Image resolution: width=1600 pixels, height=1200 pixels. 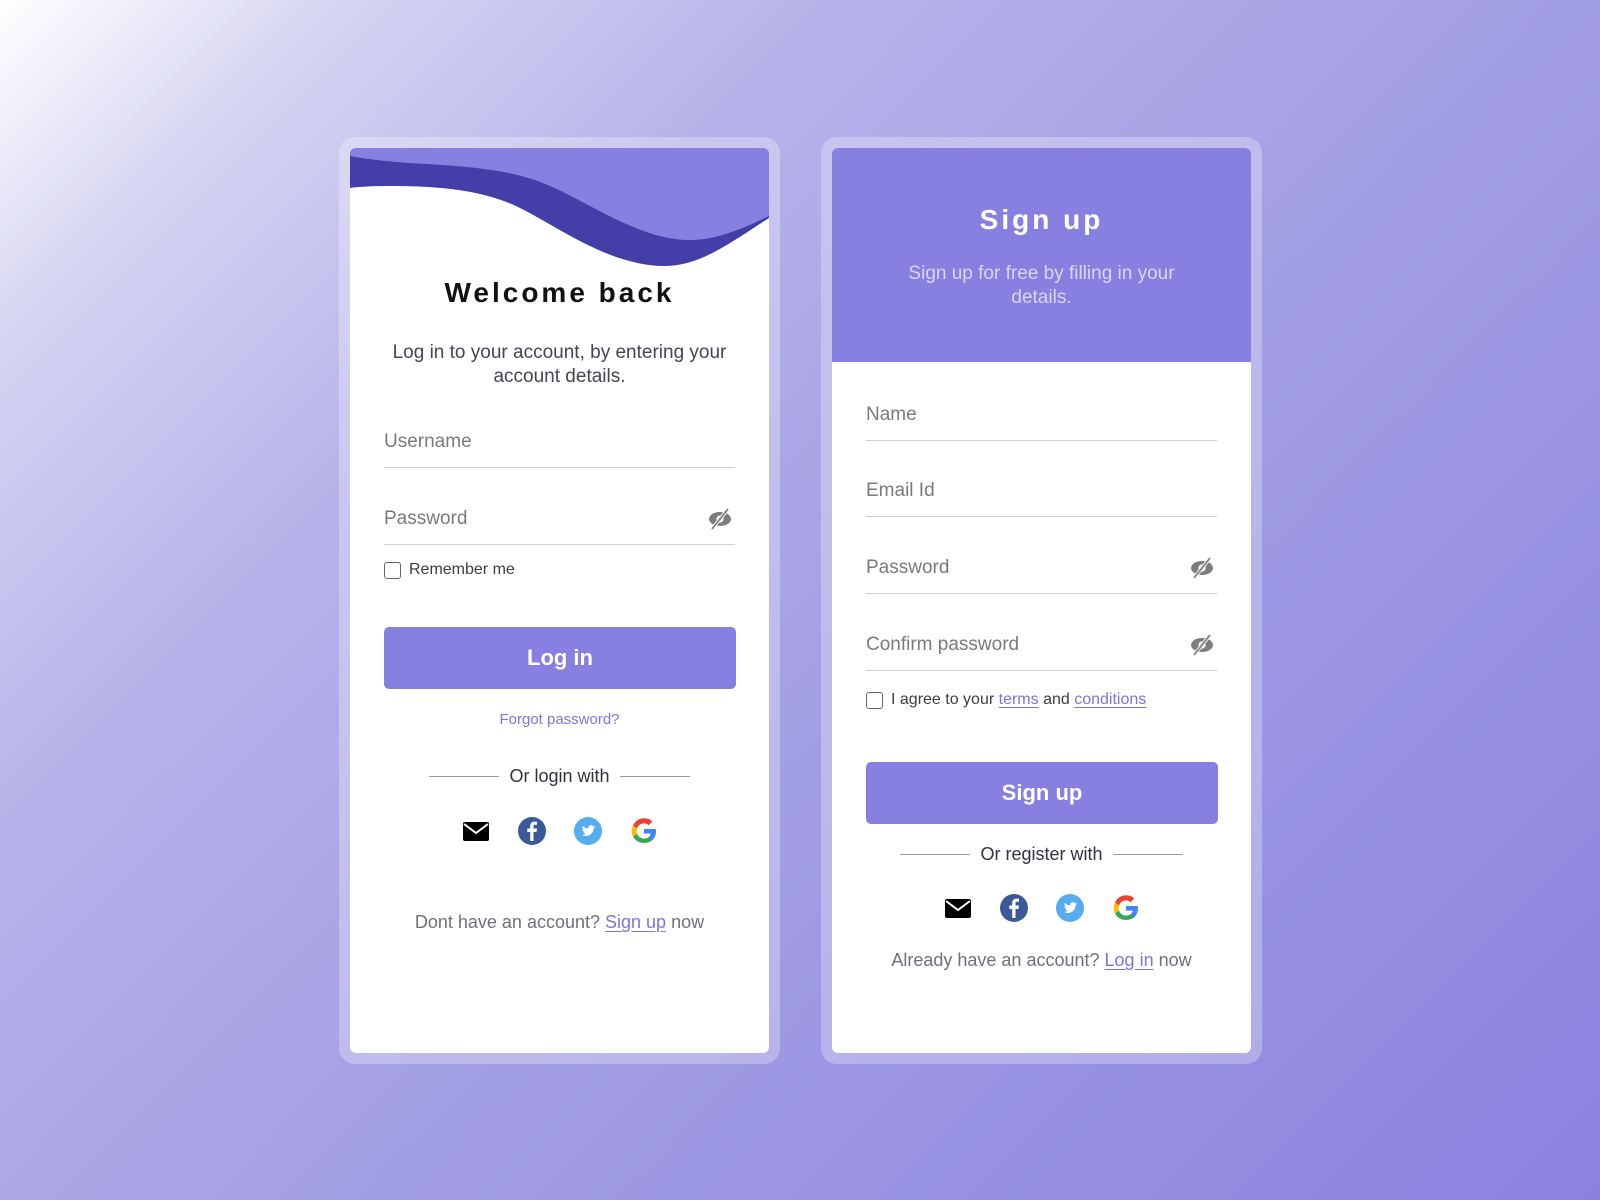 I want to click on remember-me-label: Remember me, so click(x=462, y=569).